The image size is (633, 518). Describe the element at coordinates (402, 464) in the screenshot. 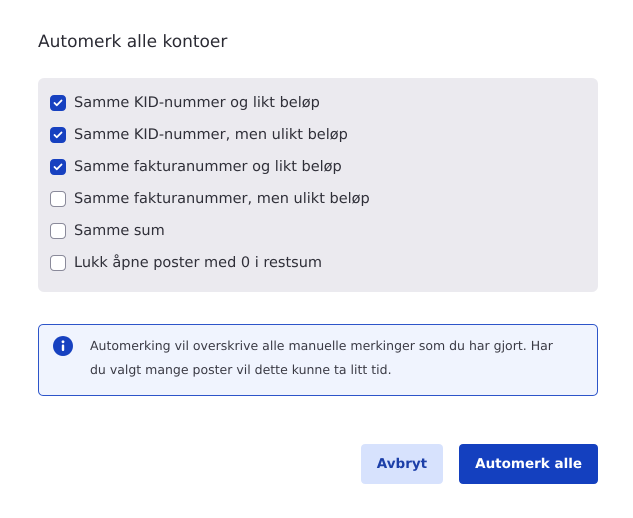

I see `cancel-button: Avbryt` at that location.